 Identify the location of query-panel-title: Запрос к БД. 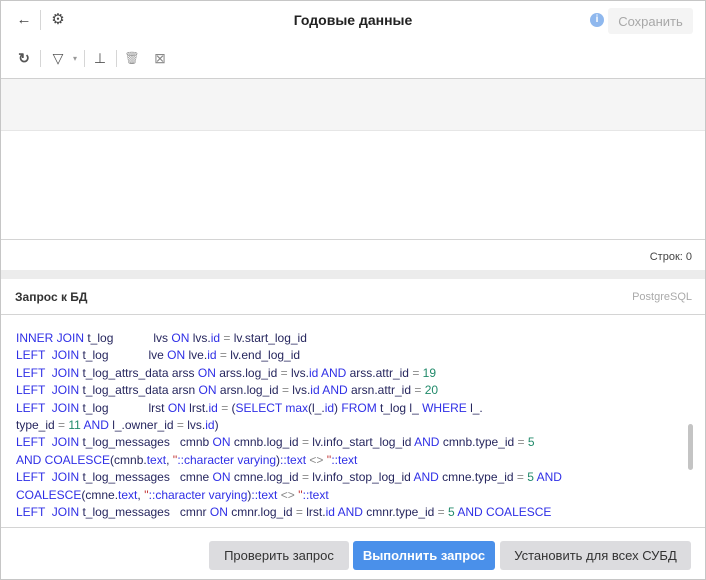
(51, 297).